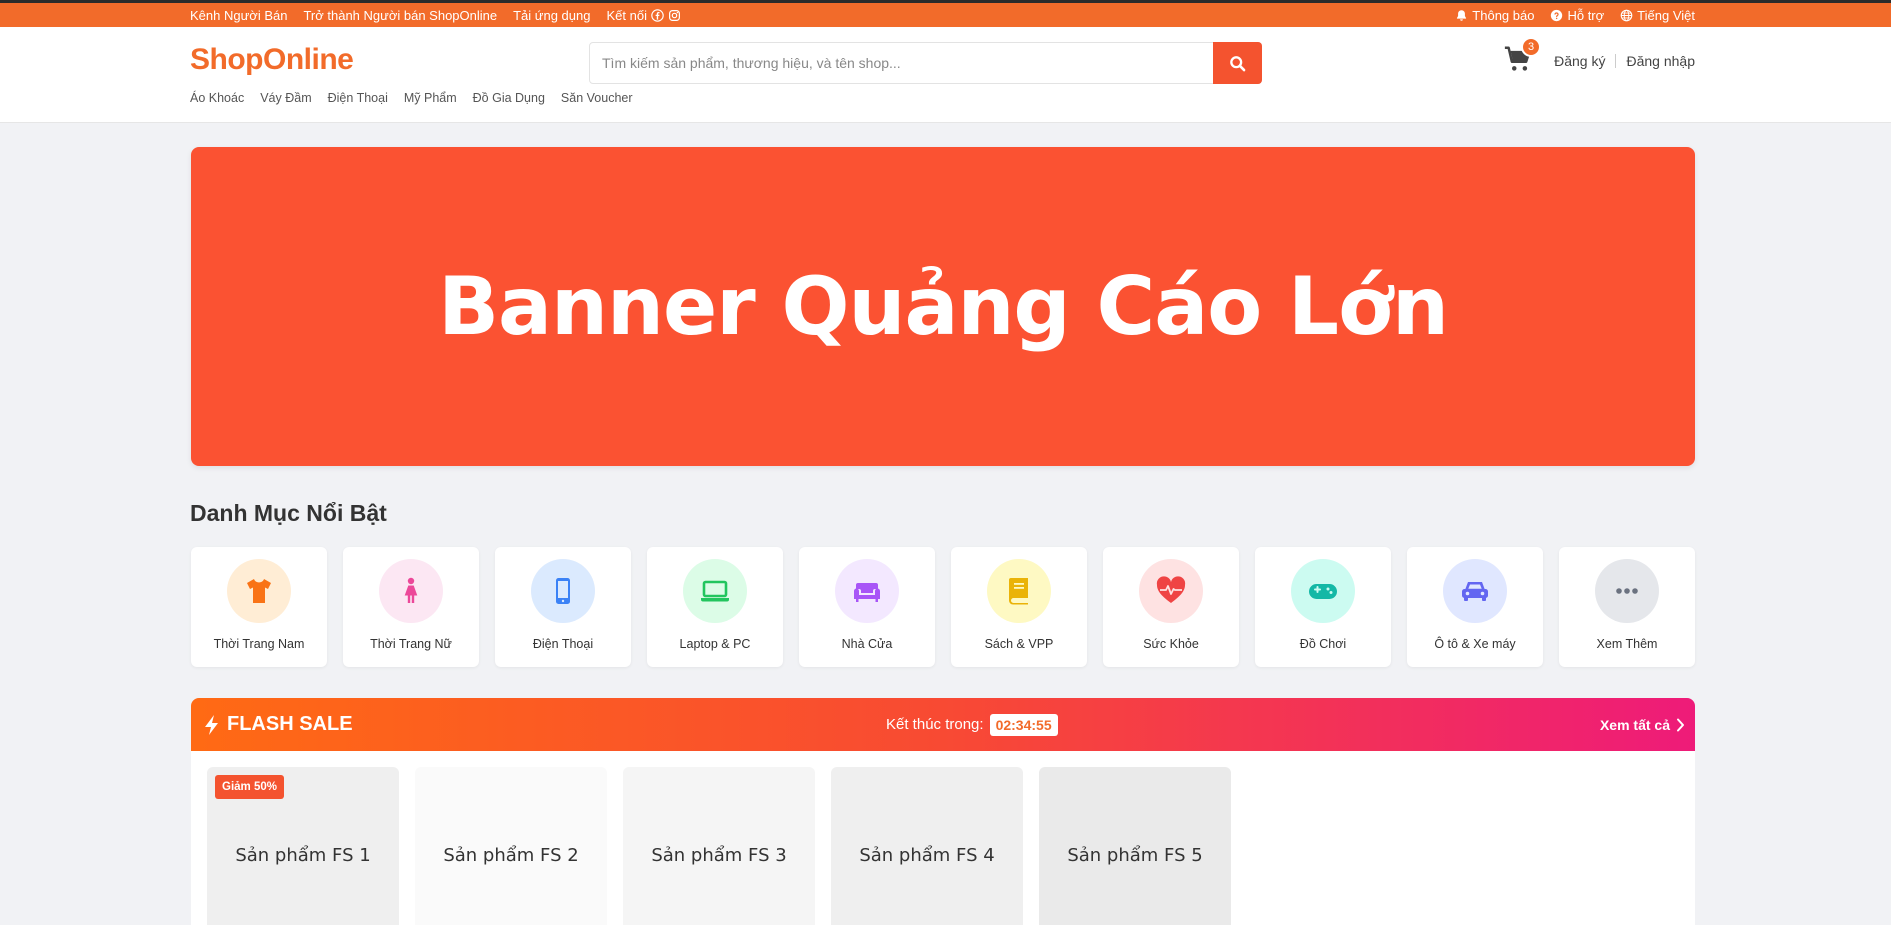  I want to click on top-bar-right: Thông báo Hỗ trợ Tiếng Việt, so click(1575, 15).